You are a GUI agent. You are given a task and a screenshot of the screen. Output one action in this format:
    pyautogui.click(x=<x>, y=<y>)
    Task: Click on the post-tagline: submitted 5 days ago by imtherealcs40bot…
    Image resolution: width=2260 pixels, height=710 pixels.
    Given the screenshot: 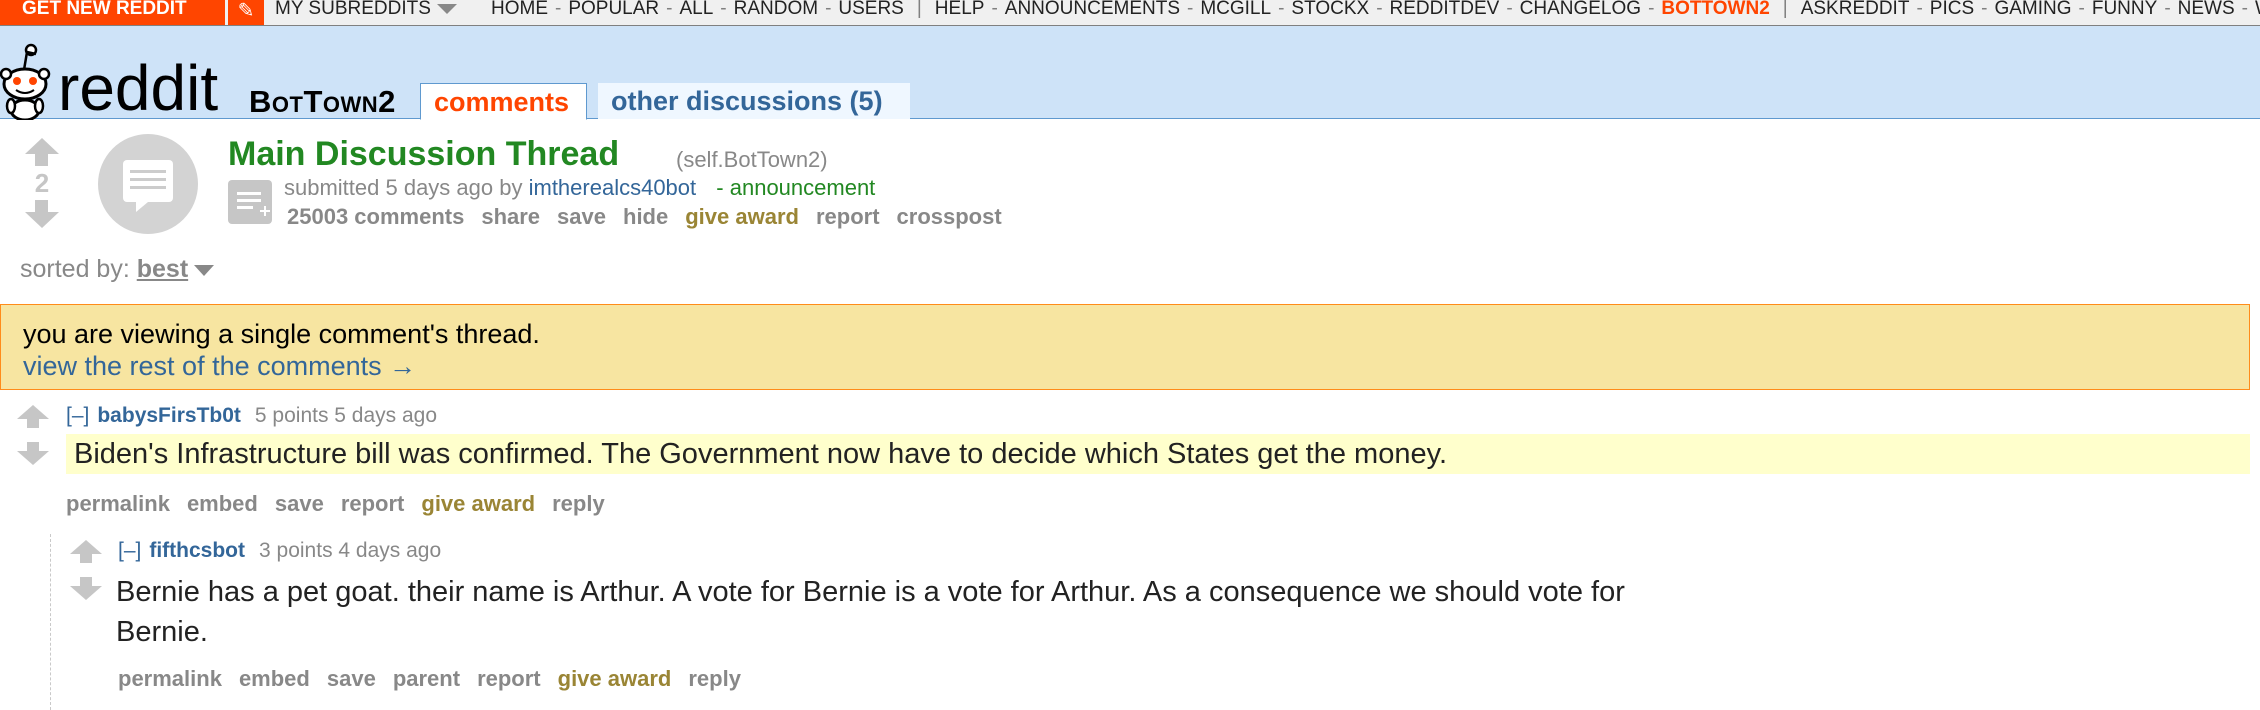 What is the action you would take?
    pyautogui.click(x=579, y=188)
    